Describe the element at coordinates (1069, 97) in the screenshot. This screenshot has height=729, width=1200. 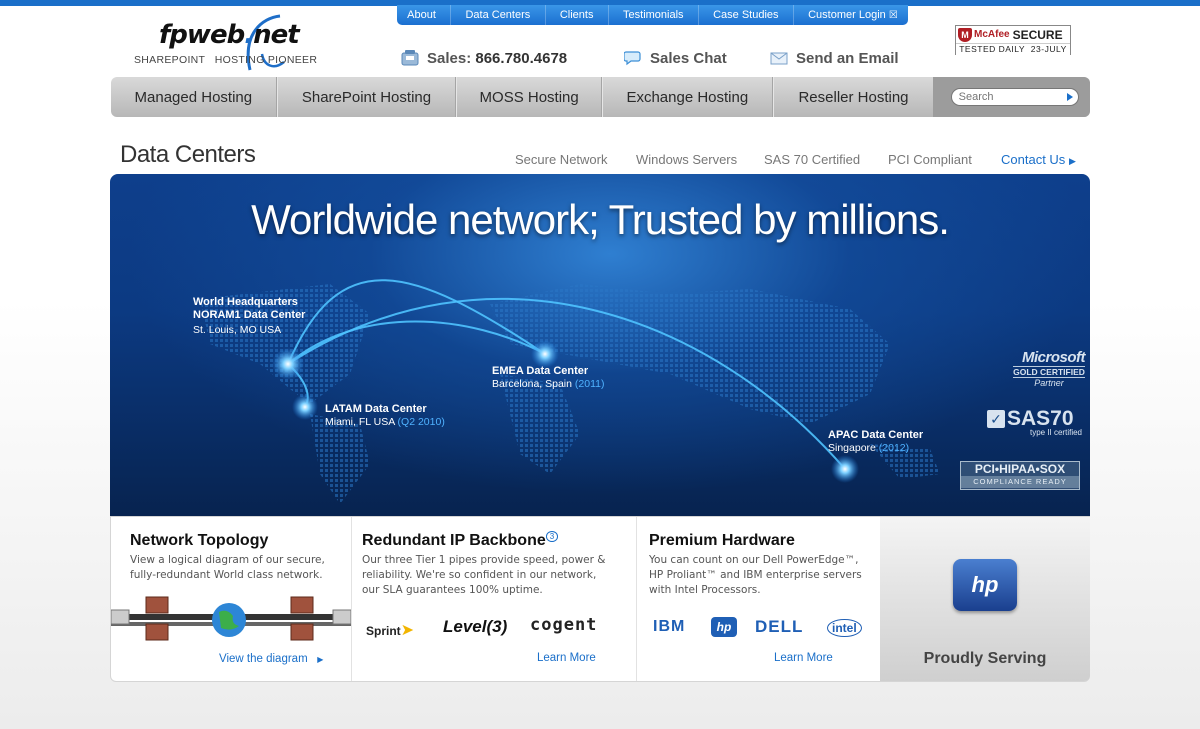
I see `search-go-arrow-icon` at that location.